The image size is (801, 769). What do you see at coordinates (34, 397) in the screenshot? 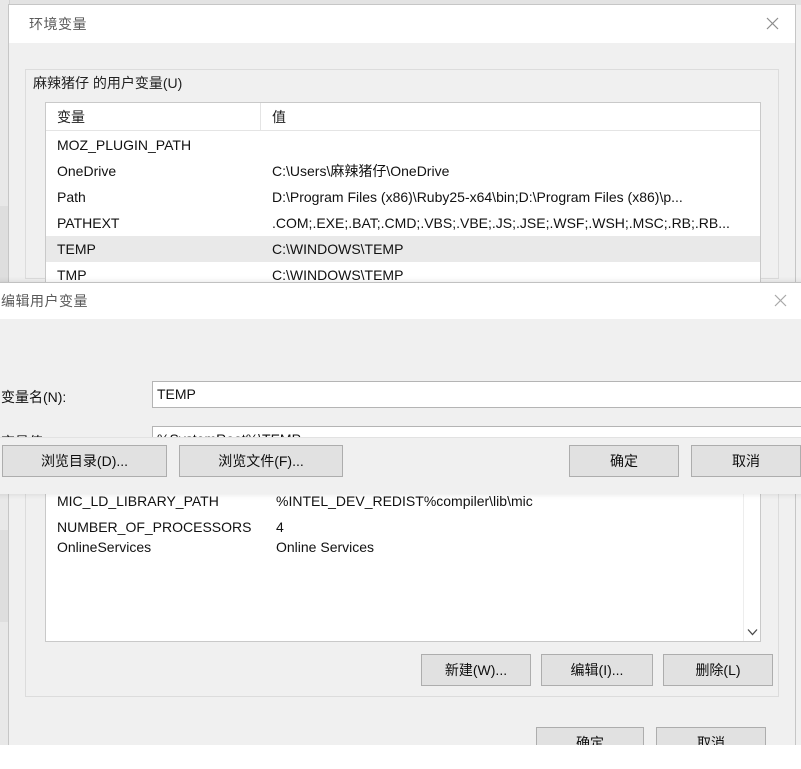
I see `variable-name-label: 变量名(N):` at bounding box center [34, 397].